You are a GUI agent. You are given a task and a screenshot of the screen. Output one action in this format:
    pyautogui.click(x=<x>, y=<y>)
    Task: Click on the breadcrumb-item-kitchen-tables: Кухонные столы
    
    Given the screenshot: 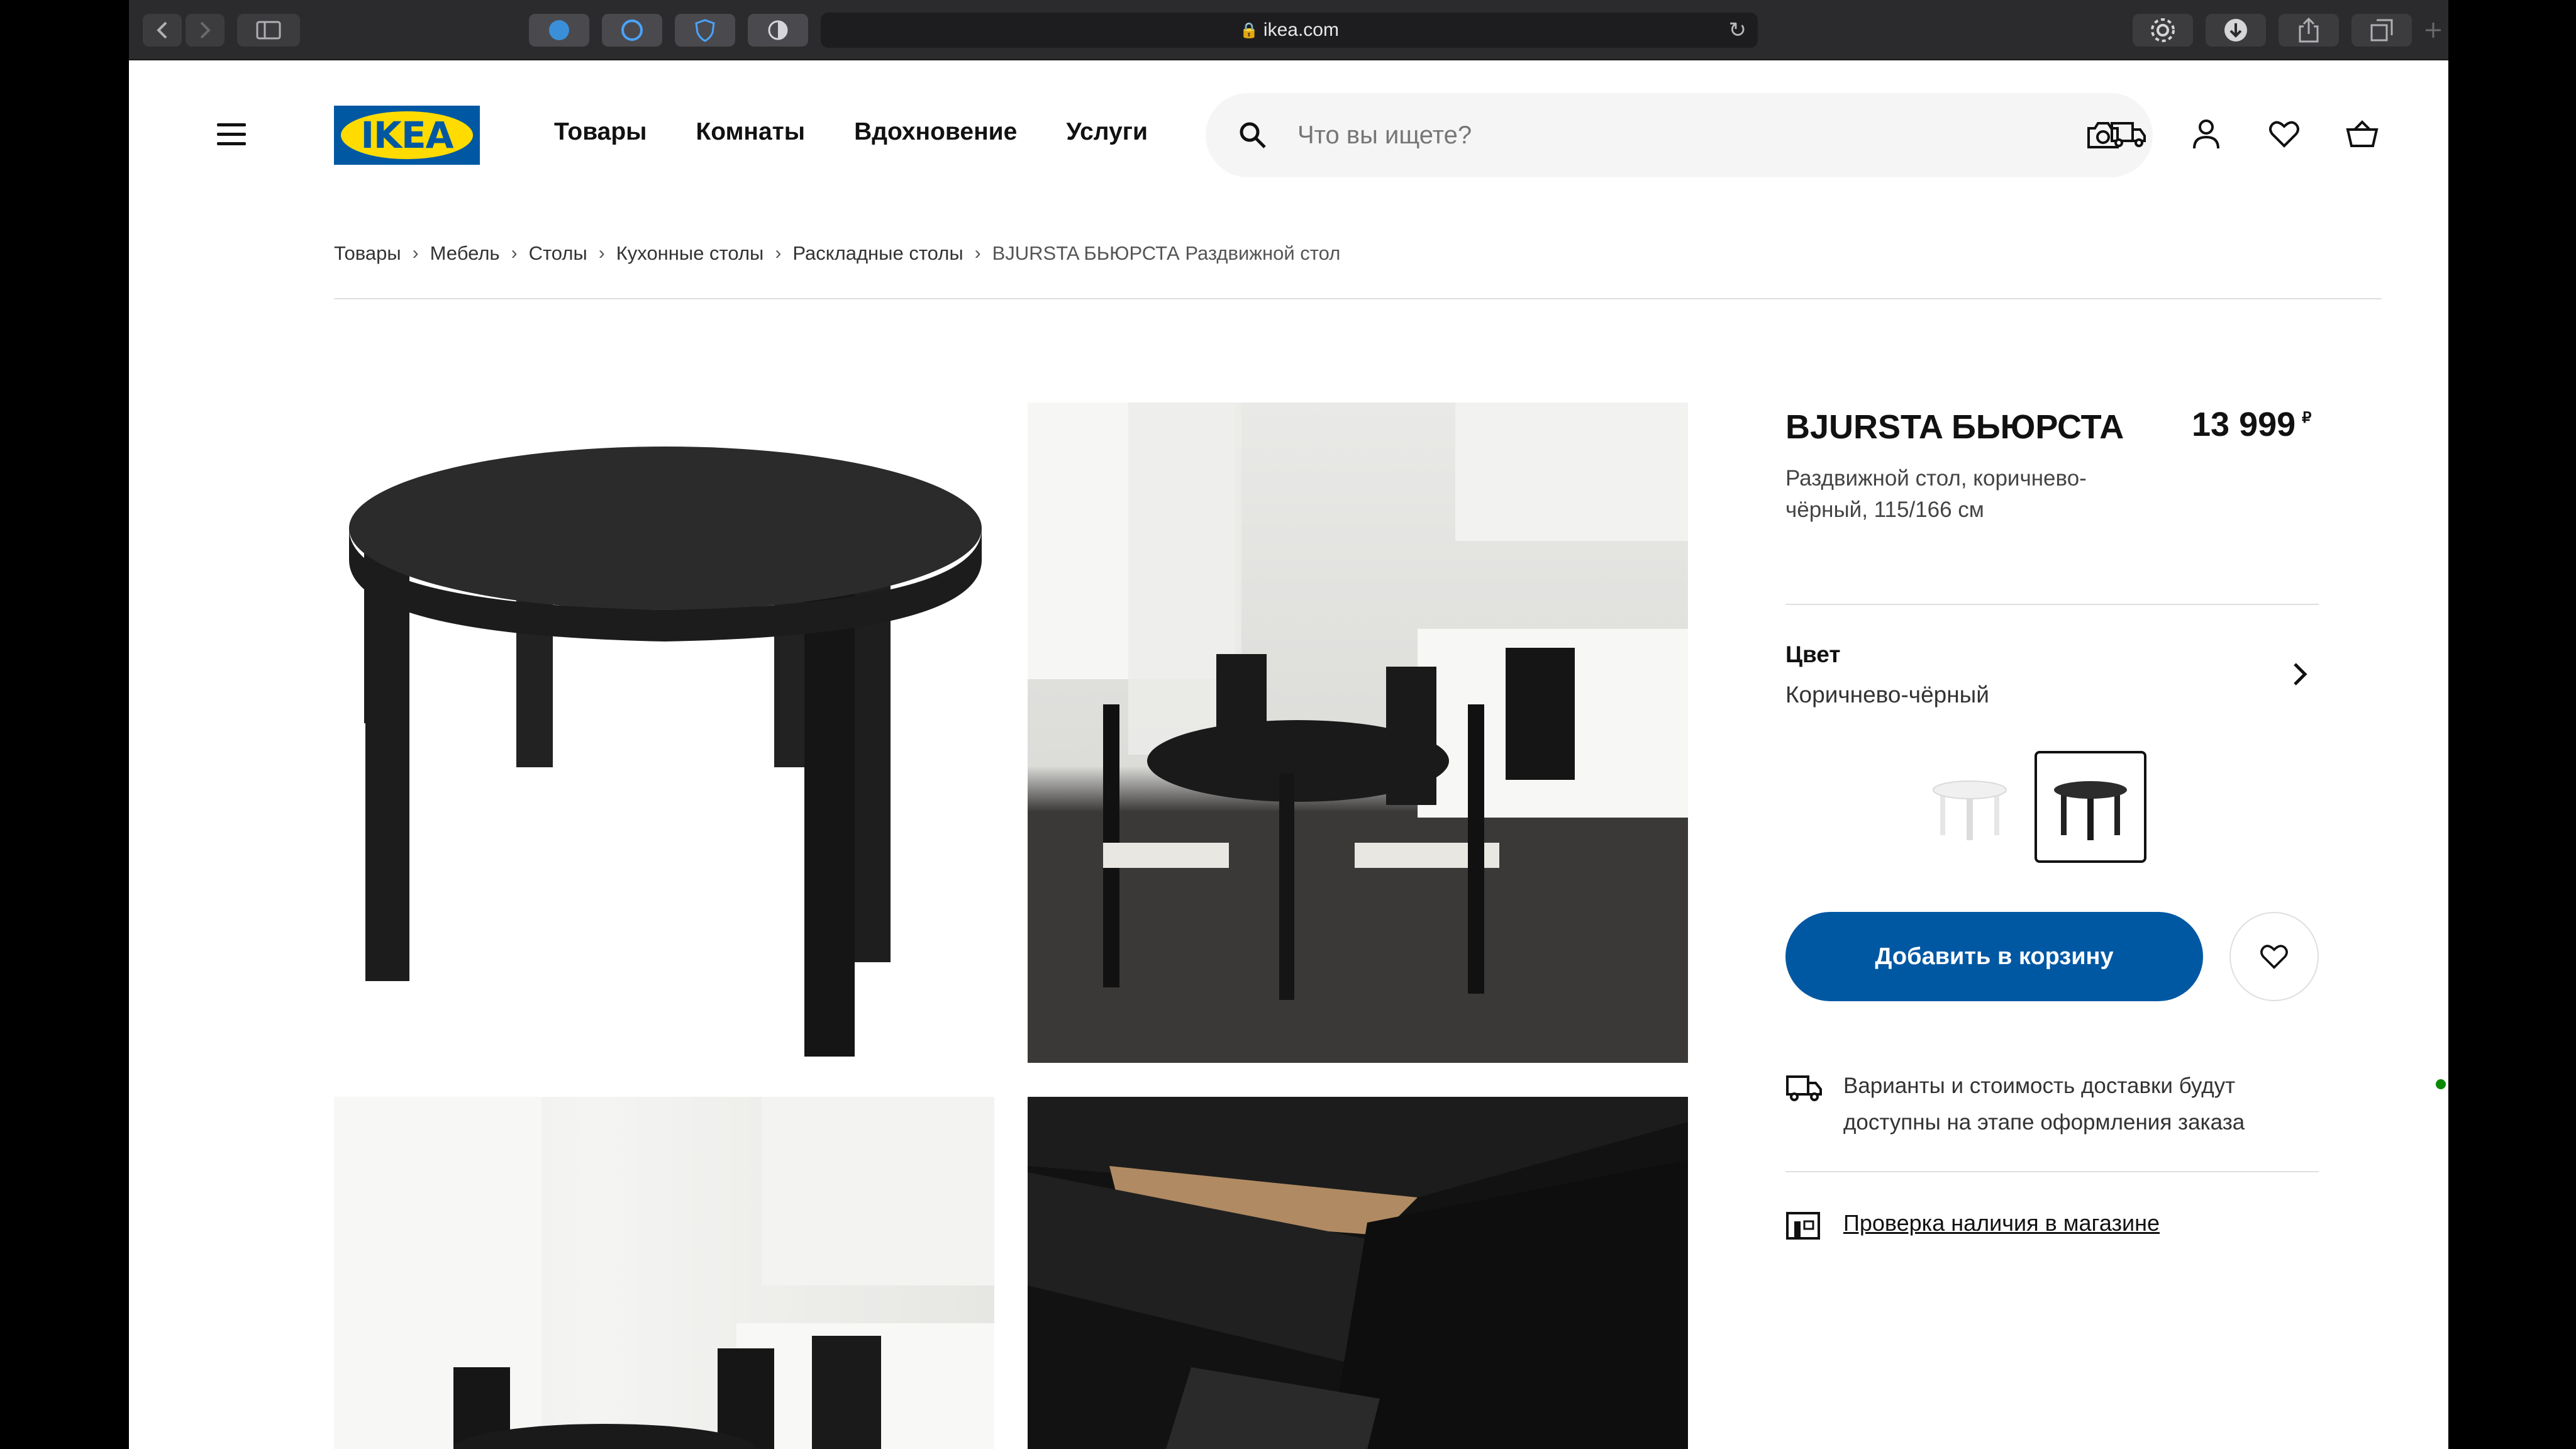 What is the action you would take?
    pyautogui.click(x=690, y=253)
    